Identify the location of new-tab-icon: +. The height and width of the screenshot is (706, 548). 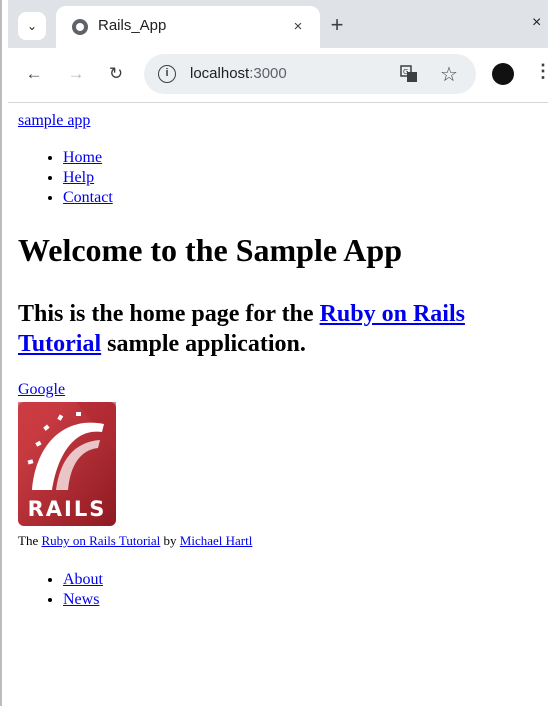
(337, 24).